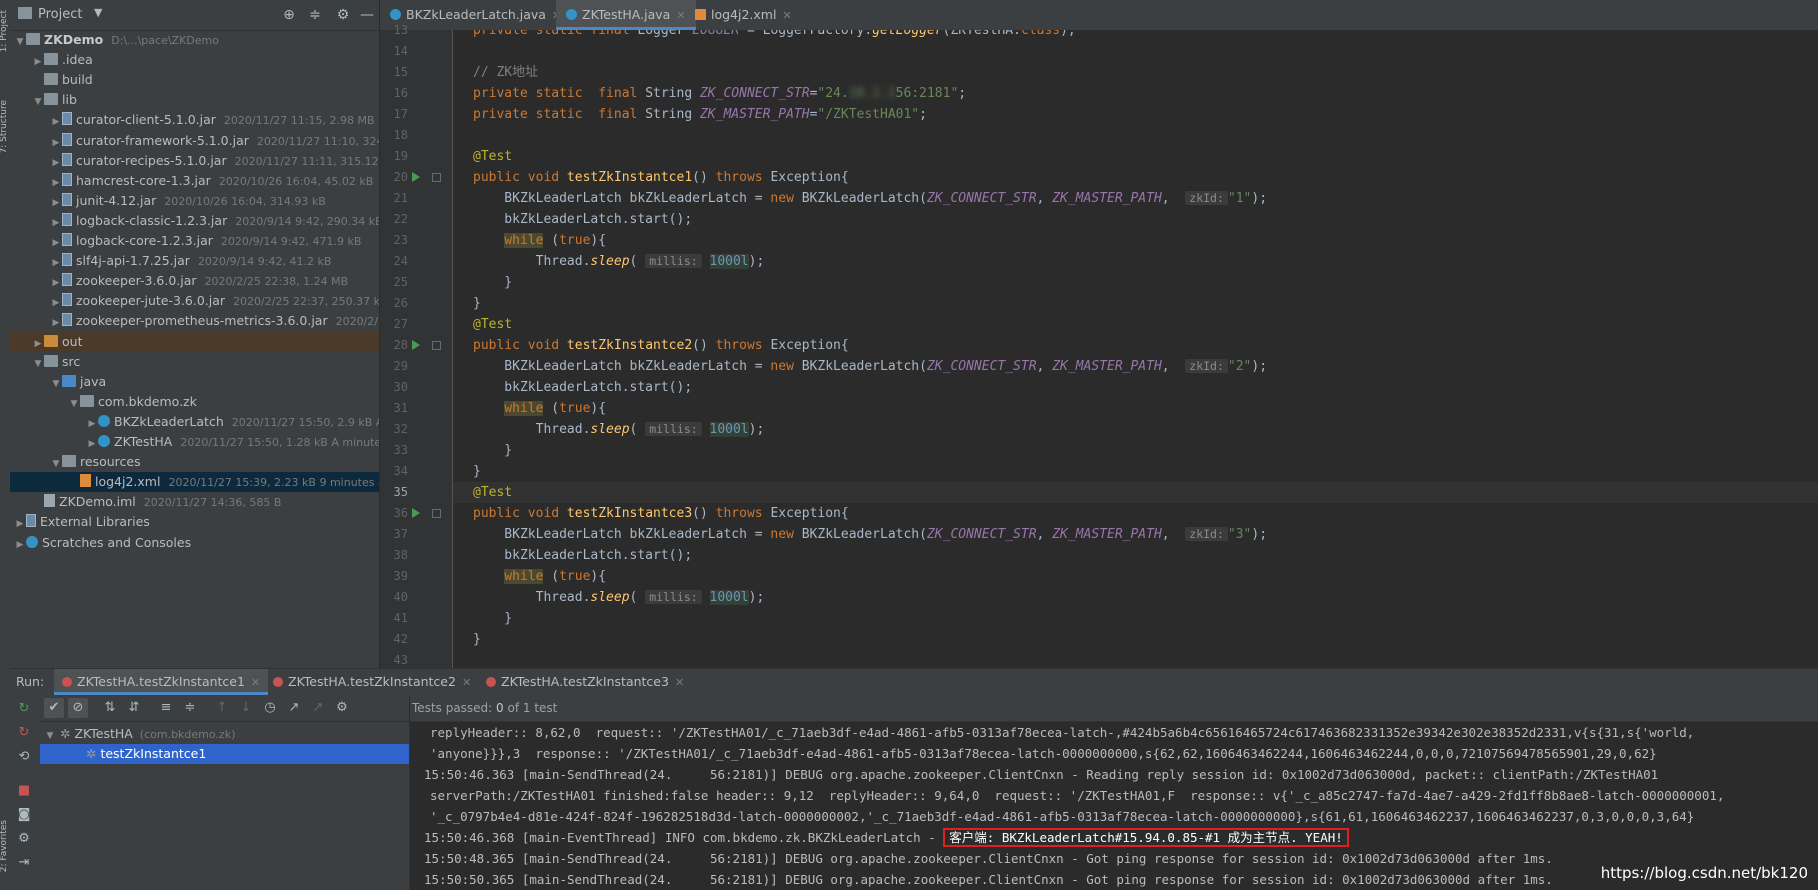 This screenshot has width=1818, height=890. What do you see at coordinates (289, 15) in the screenshot?
I see `locate-icon: ⊕` at bounding box center [289, 15].